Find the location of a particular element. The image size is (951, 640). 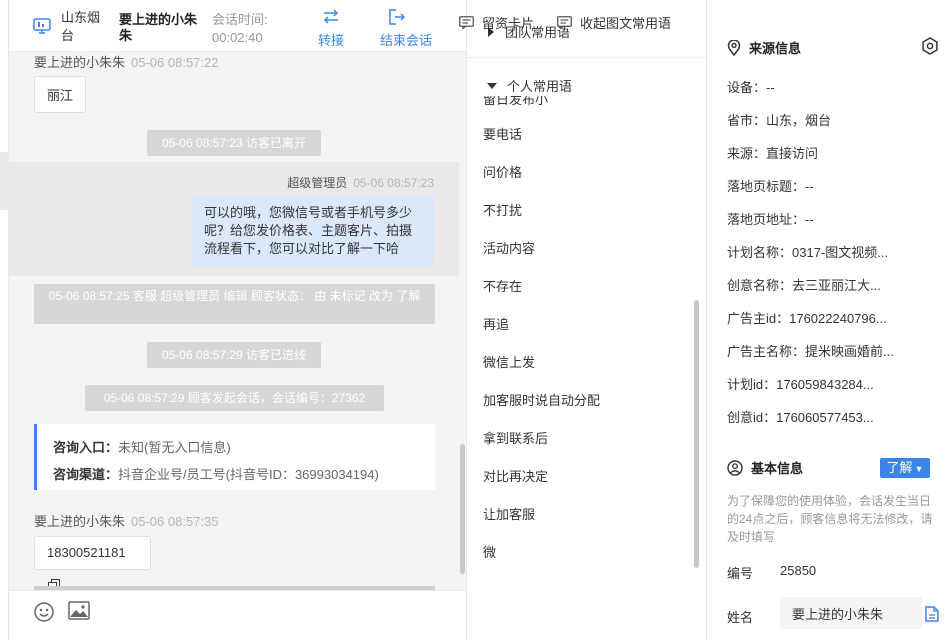

personal-phrases-group: 个人常用语 is located at coordinates (529, 85).